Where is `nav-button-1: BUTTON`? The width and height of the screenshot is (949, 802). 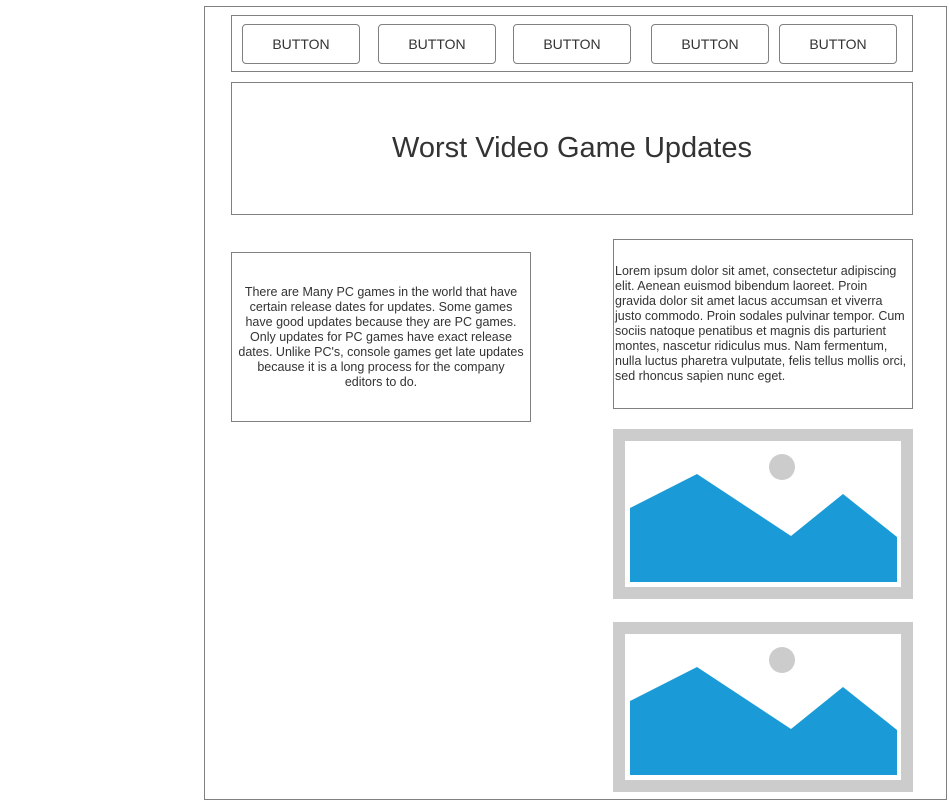 nav-button-1: BUTTON is located at coordinates (301, 44).